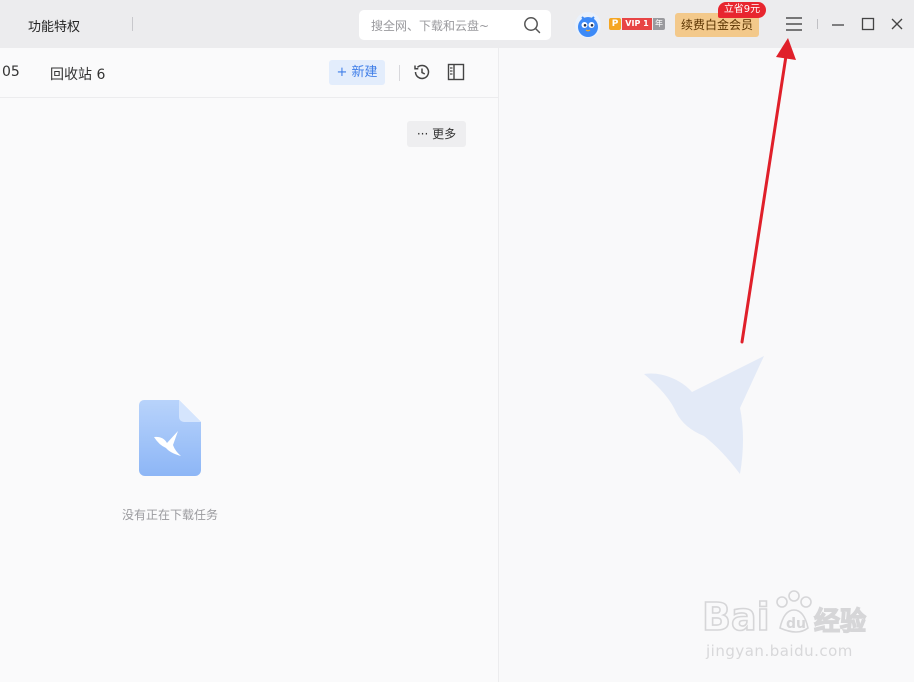  What do you see at coordinates (399, 73) in the screenshot?
I see `toolbar-separator` at bounding box center [399, 73].